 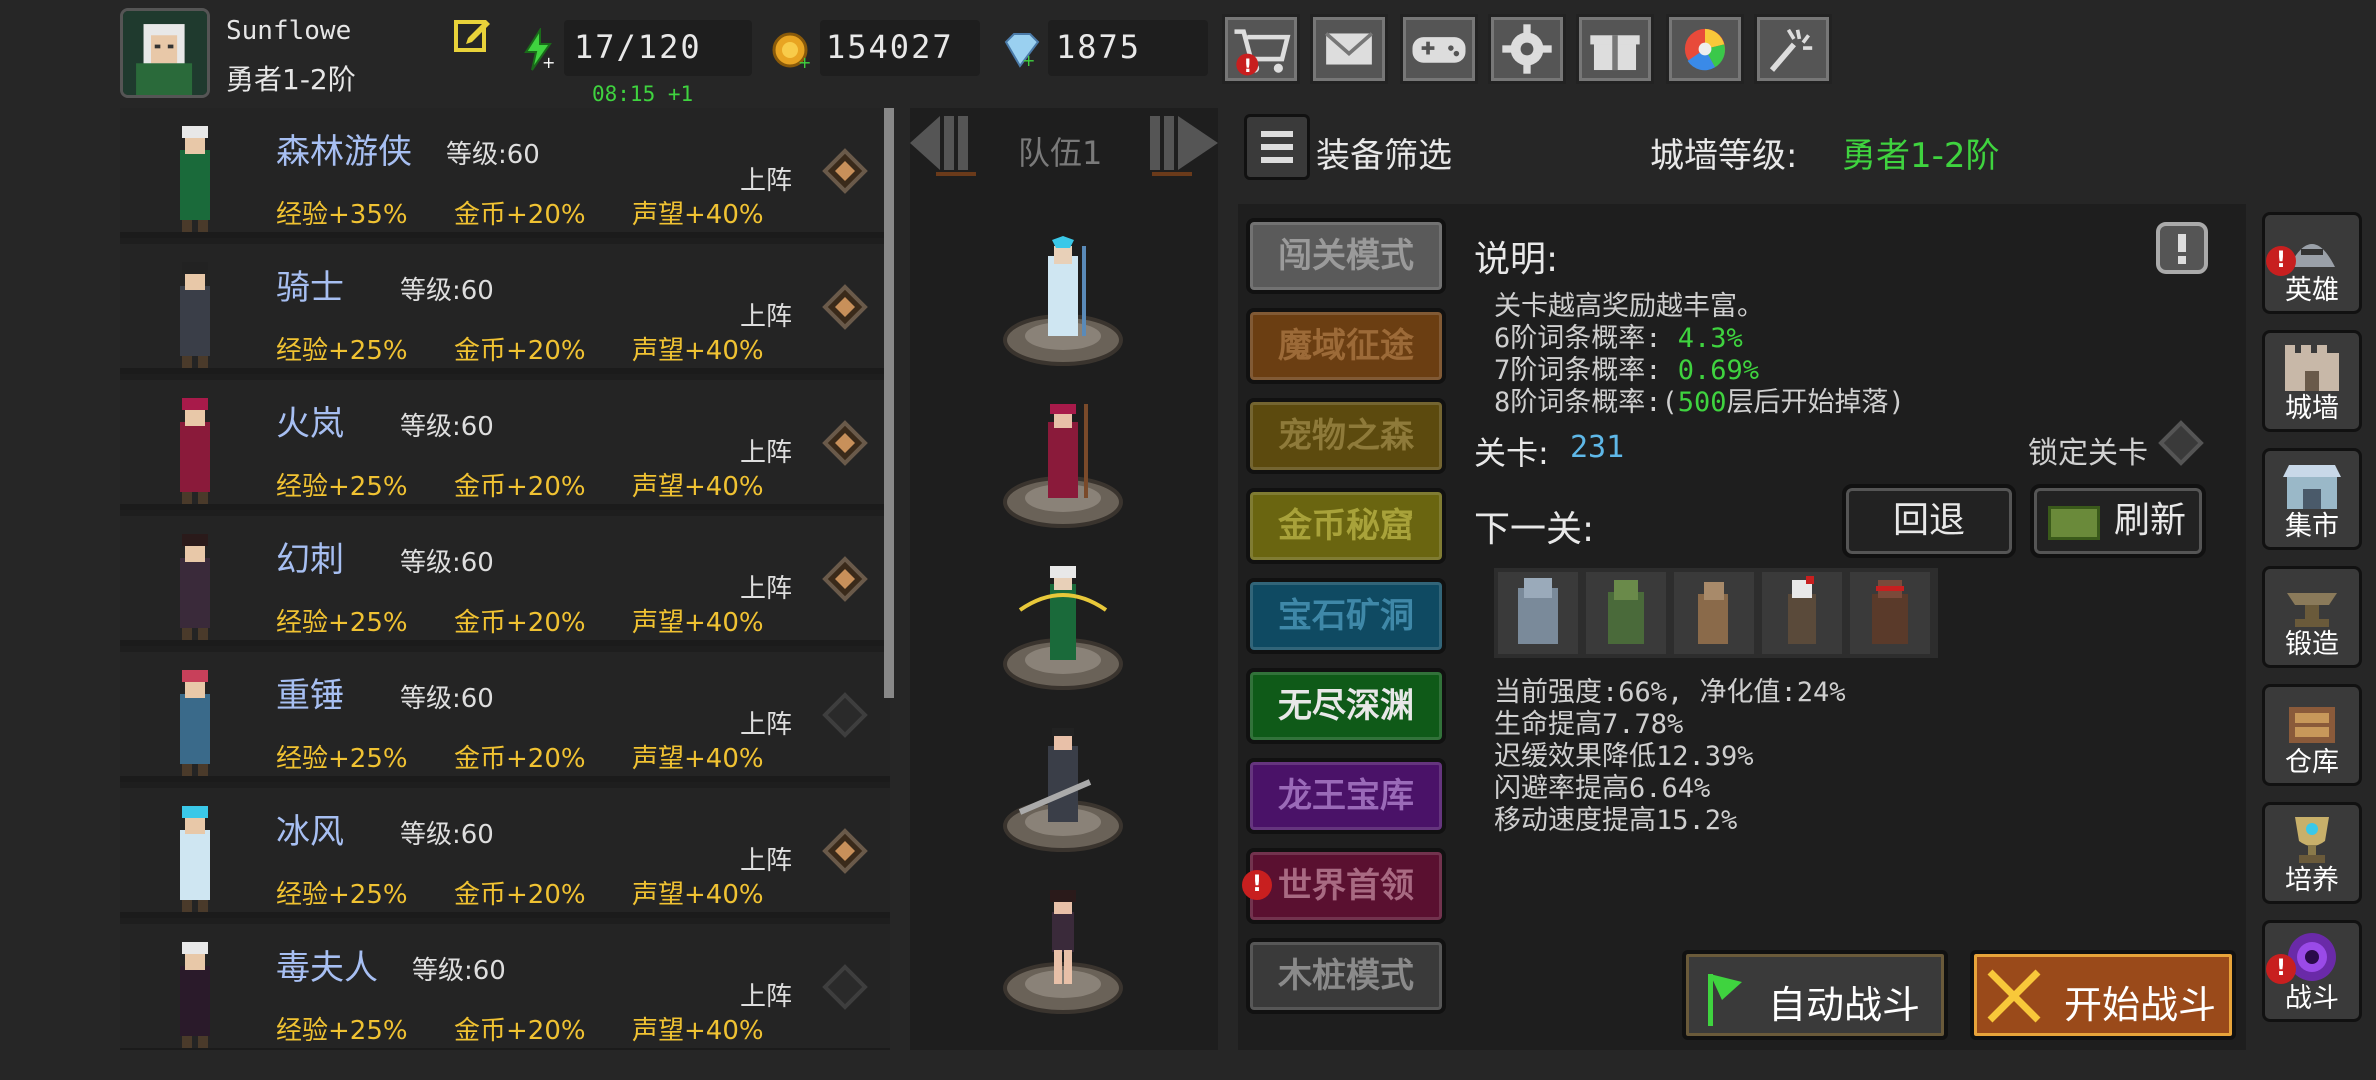 What do you see at coordinates (1277, 147) in the screenshot?
I see `filter-menu-button` at bounding box center [1277, 147].